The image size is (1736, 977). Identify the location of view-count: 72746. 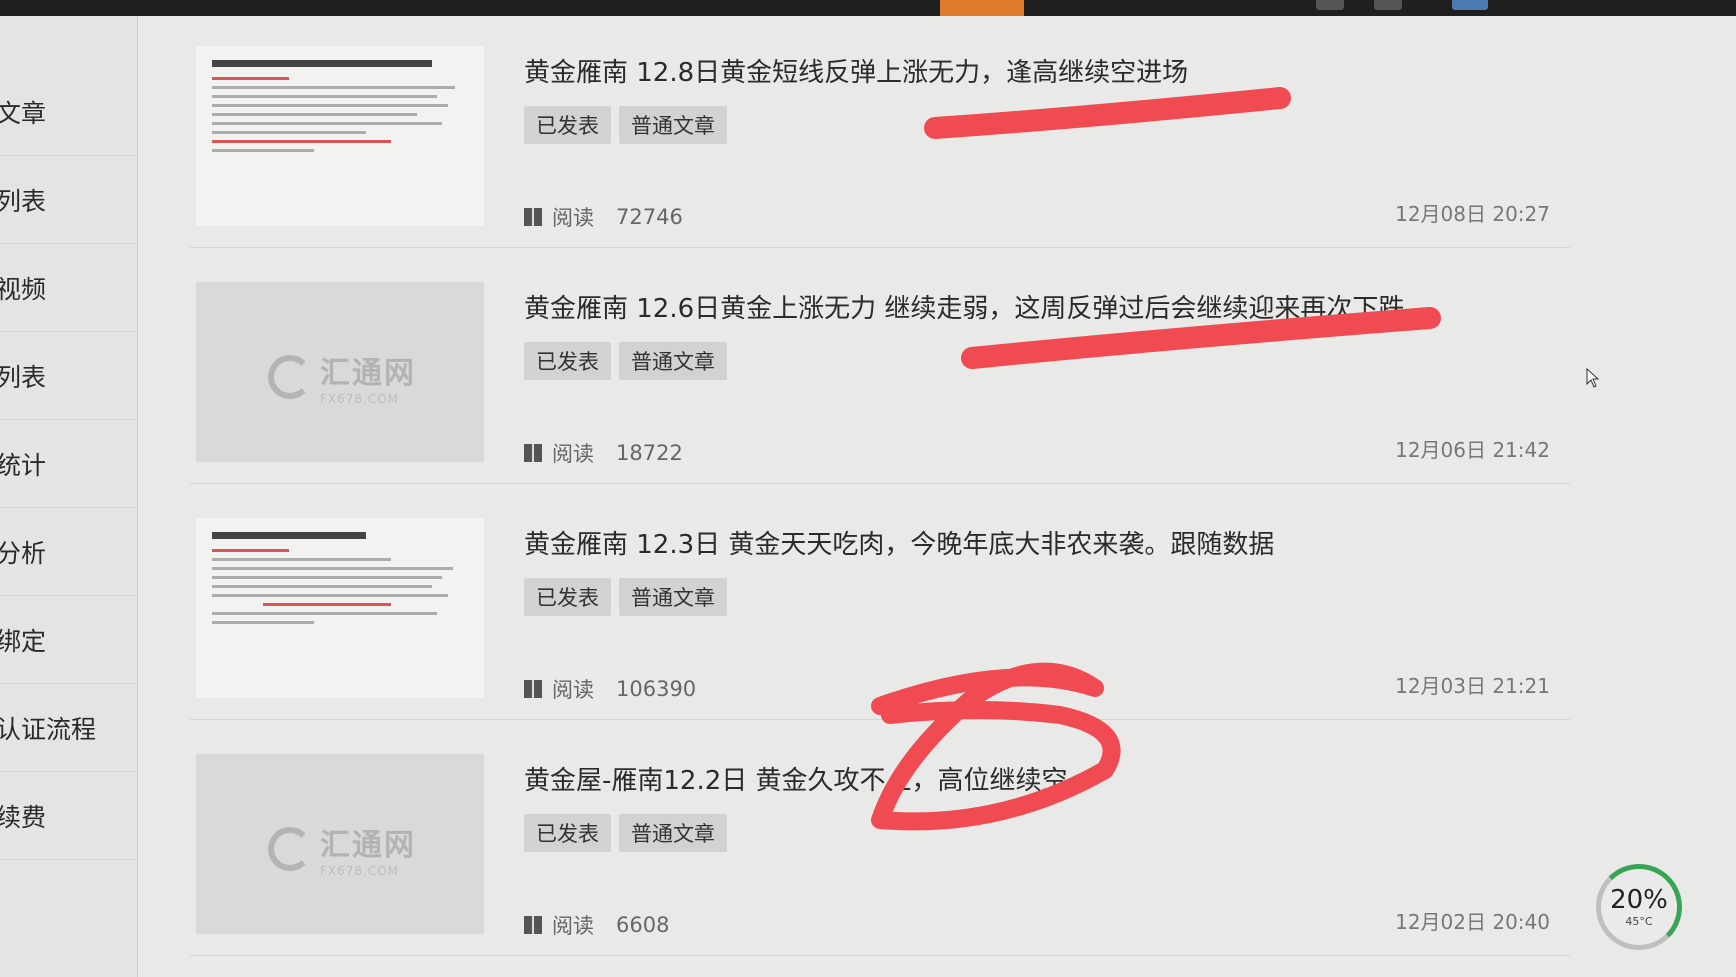
(649, 217).